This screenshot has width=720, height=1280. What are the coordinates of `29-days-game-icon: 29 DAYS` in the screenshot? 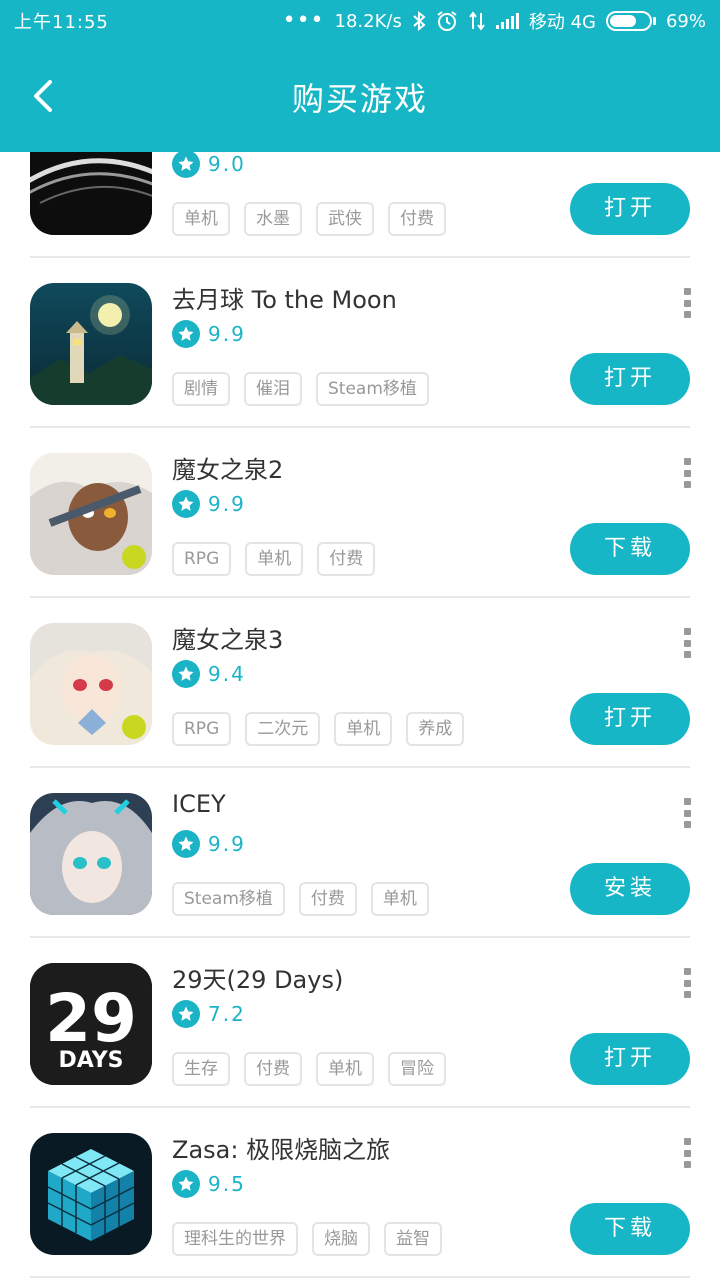 It's located at (91, 1024).